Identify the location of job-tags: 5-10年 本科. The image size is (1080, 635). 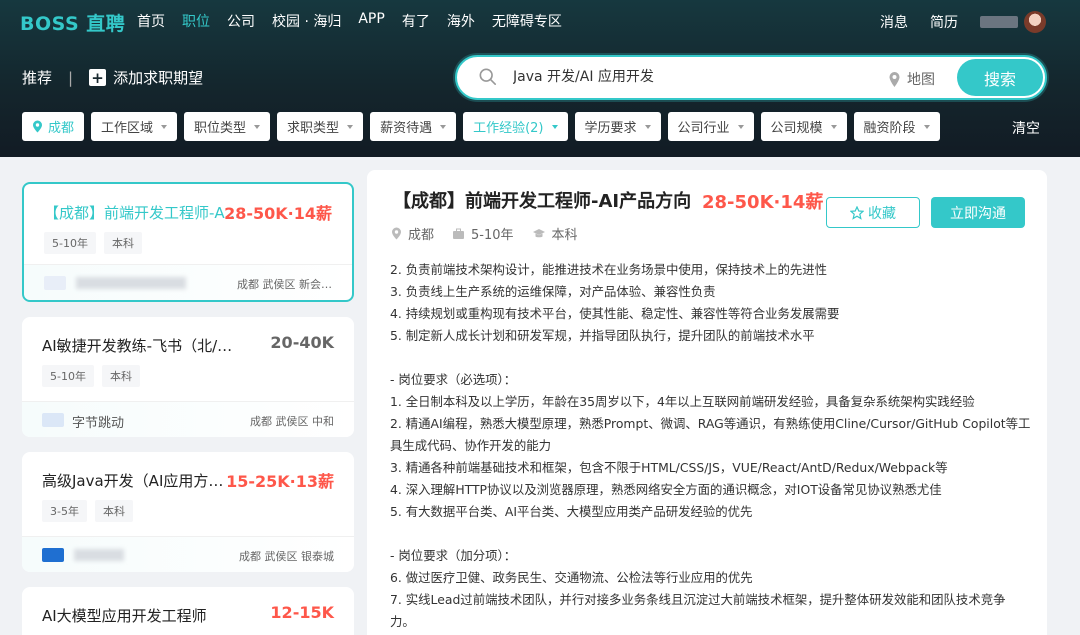
(97, 243).